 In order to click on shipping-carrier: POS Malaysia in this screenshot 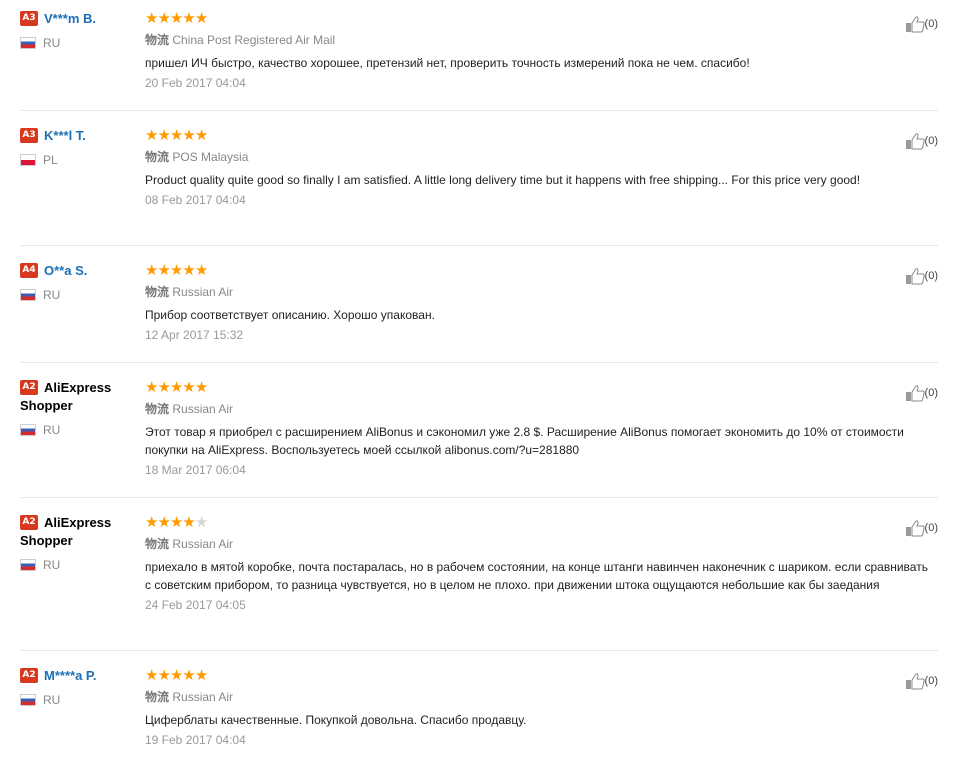, I will do `click(210, 157)`.